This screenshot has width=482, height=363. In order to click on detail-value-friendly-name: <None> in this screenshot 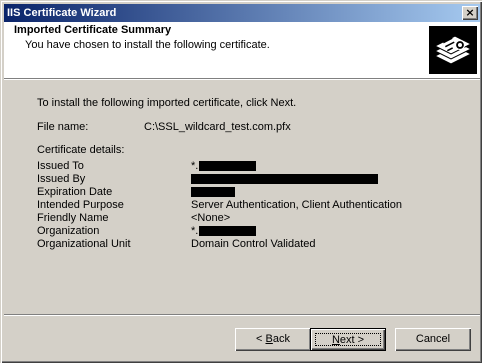, I will do `click(211, 218)`.